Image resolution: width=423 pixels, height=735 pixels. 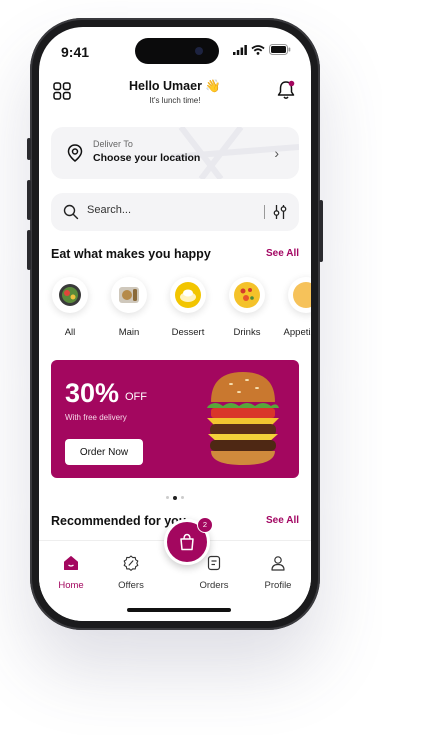 What do you see at coordinates (321, 231) in the screenshot?
I see `power-button` at bounding box center [321, 231].